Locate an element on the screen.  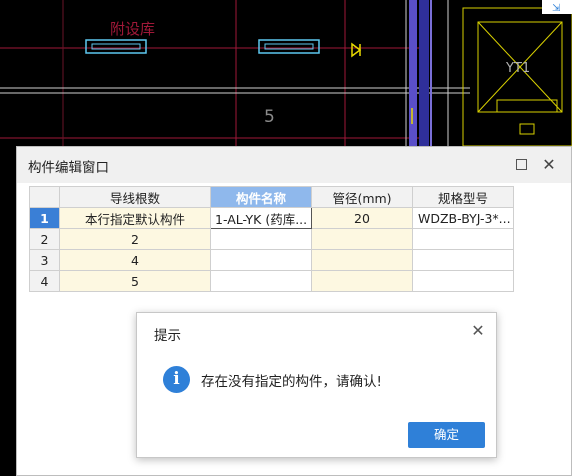
dialog-title: 提示 is located at coordinates (167, 336).